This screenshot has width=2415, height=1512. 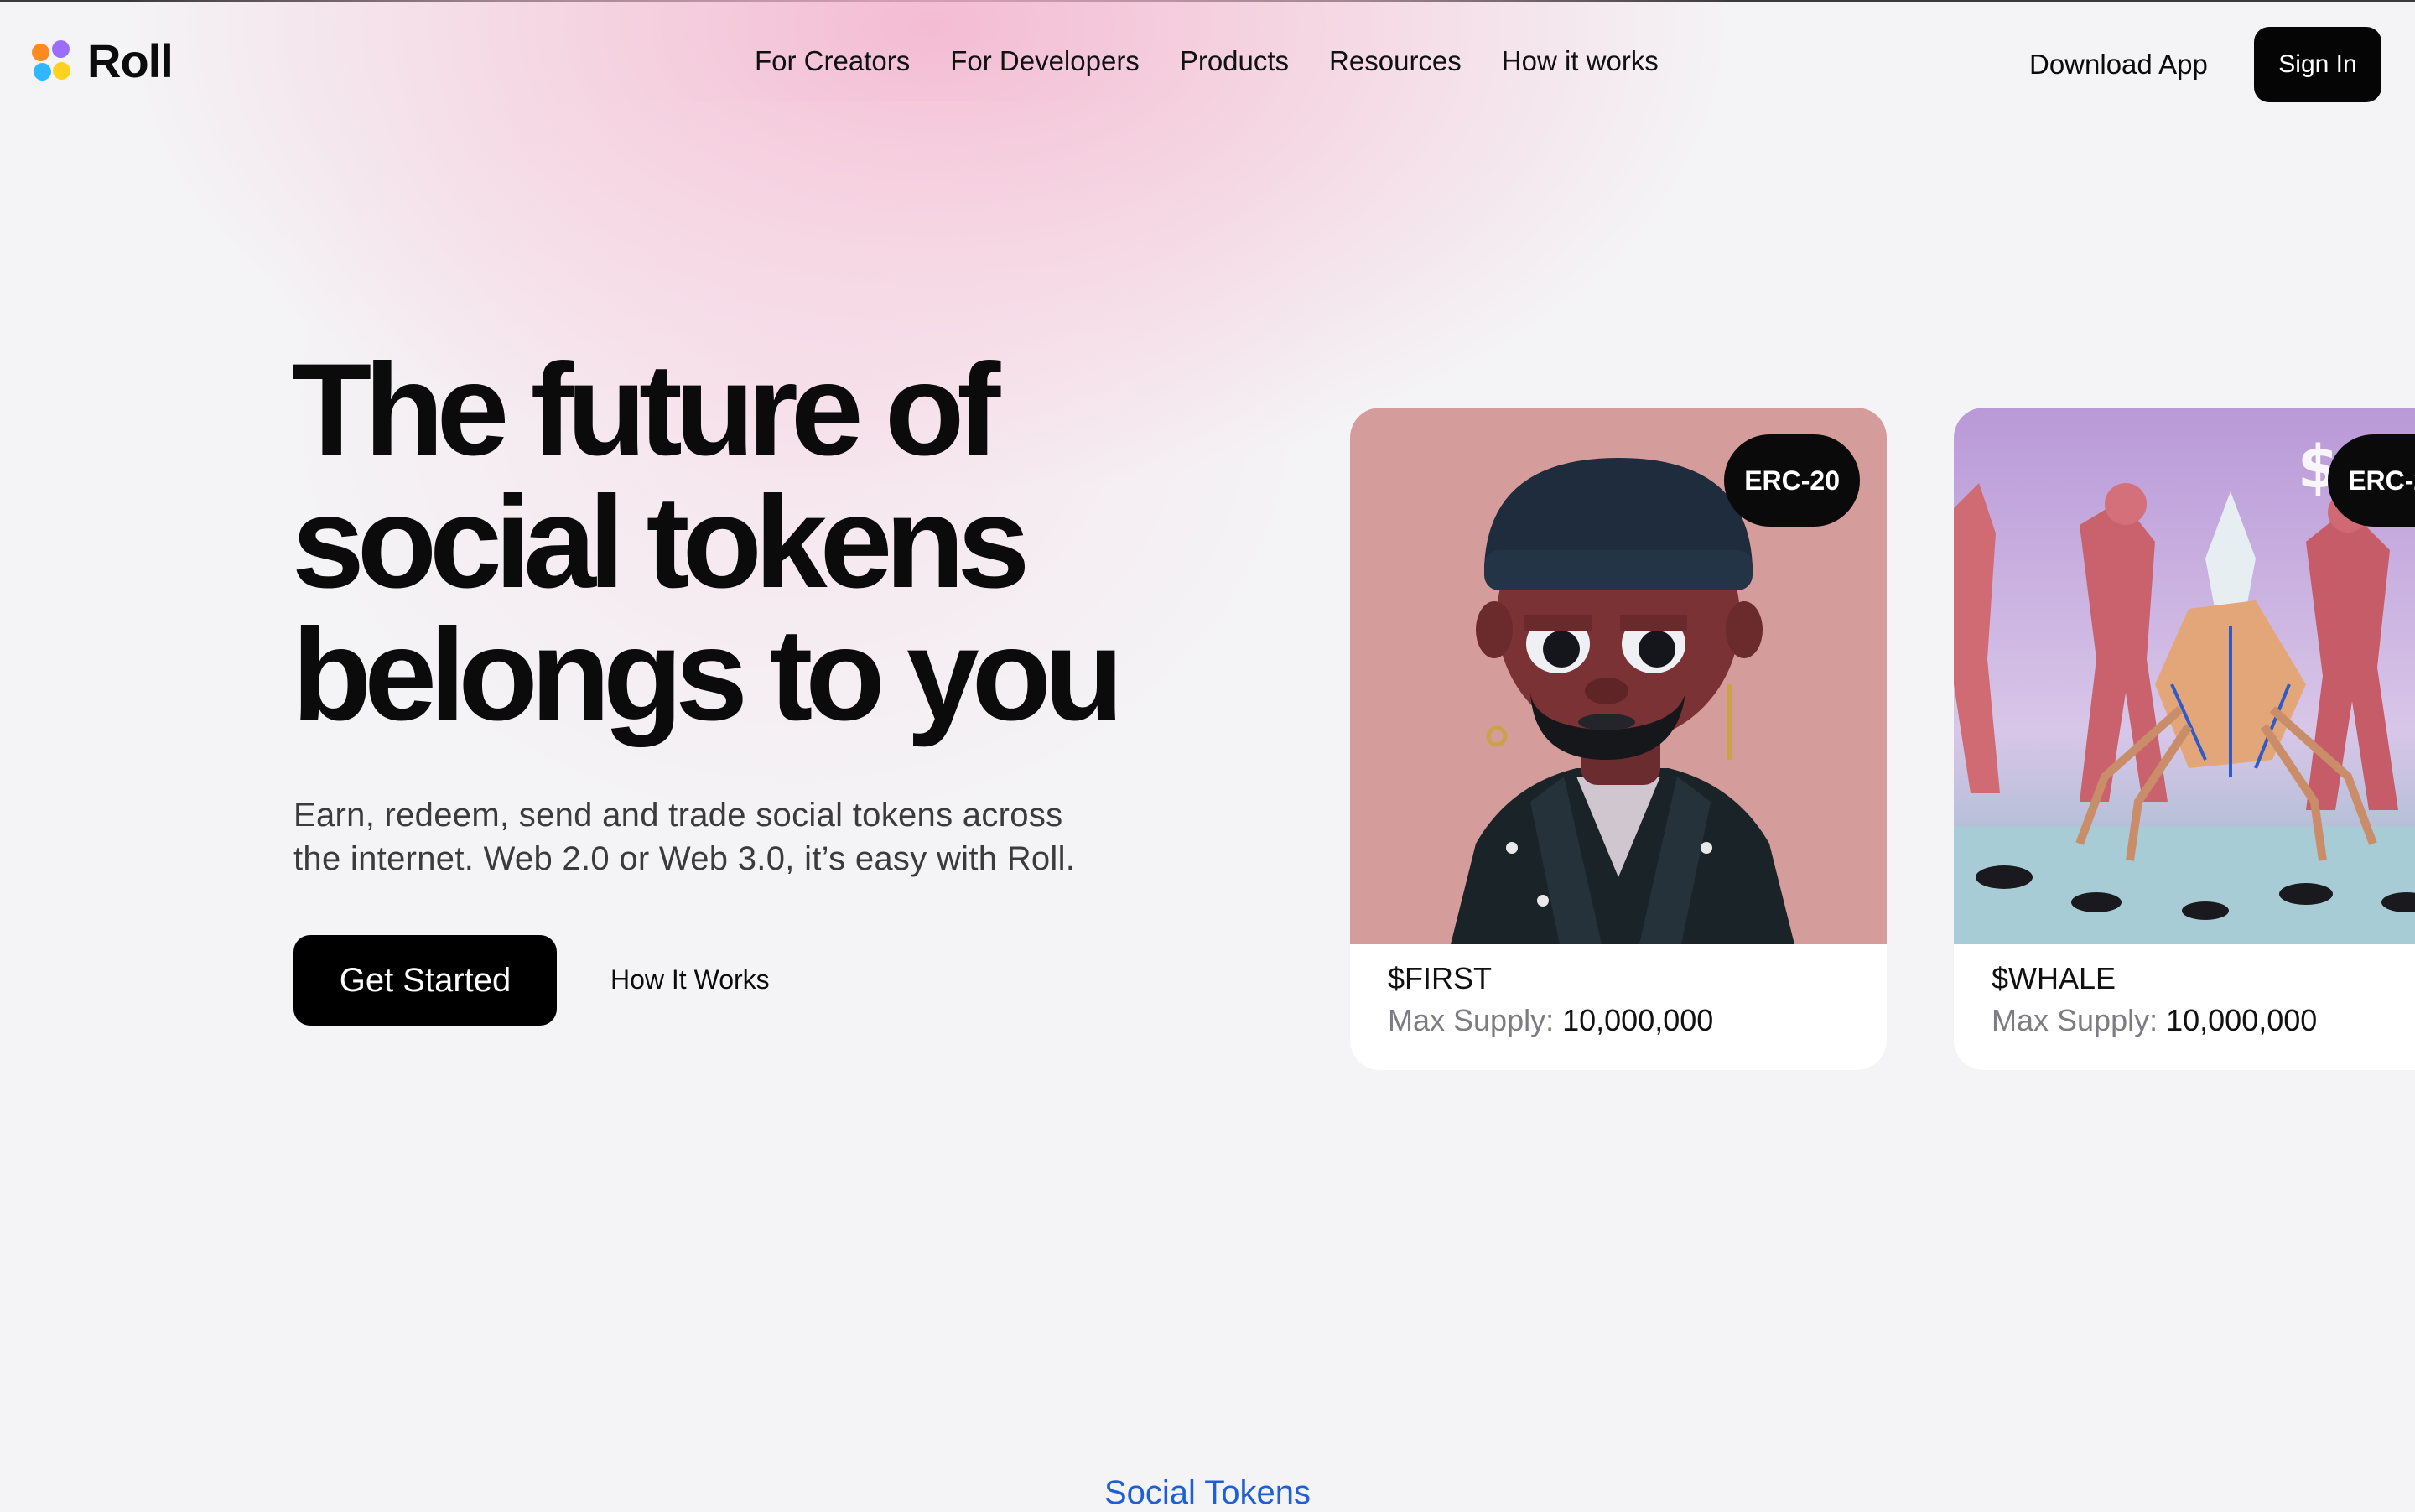 What do you see at coordinates (2118, 65) in the screenshot?
I see `download-app-link: Download App` at bounding box center [2118, 65].